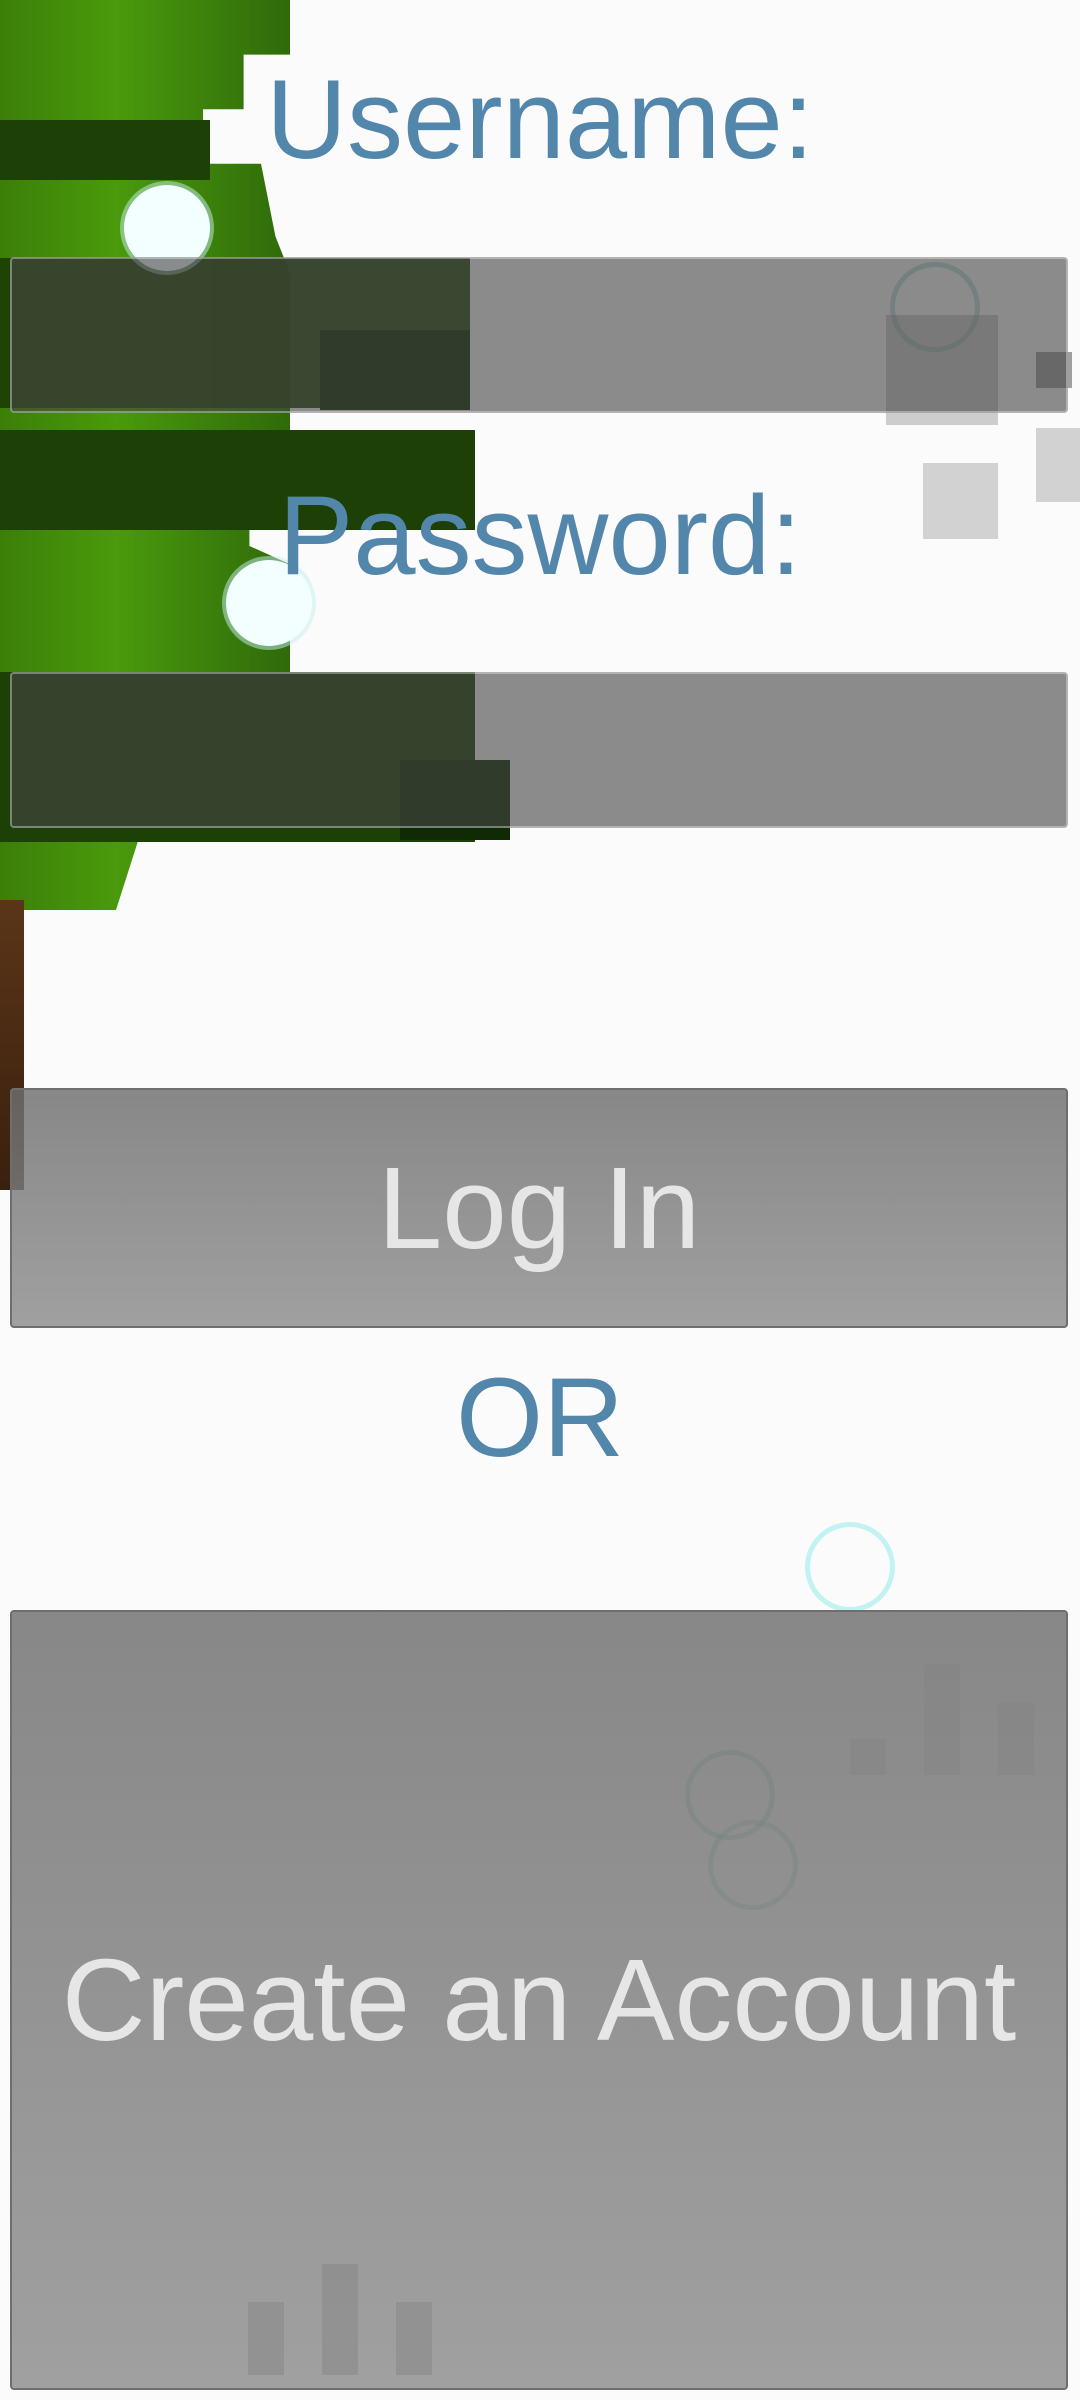 The height and width of the screenshot is (2400, 1080). What do you see at coordinates (540, 119) in the screenshot?
I see `username-label: Username:` at bounding box center [540, 119].